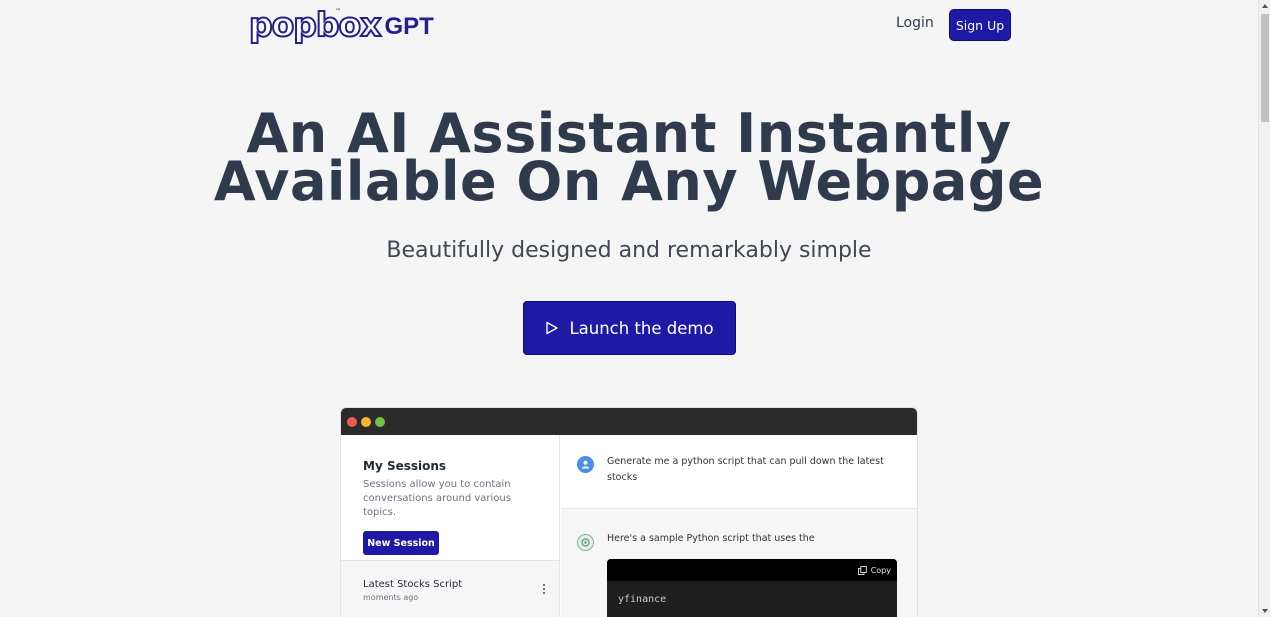 The image size is (1270, 617). I want to click on window-titlebar, so click(629, 421).